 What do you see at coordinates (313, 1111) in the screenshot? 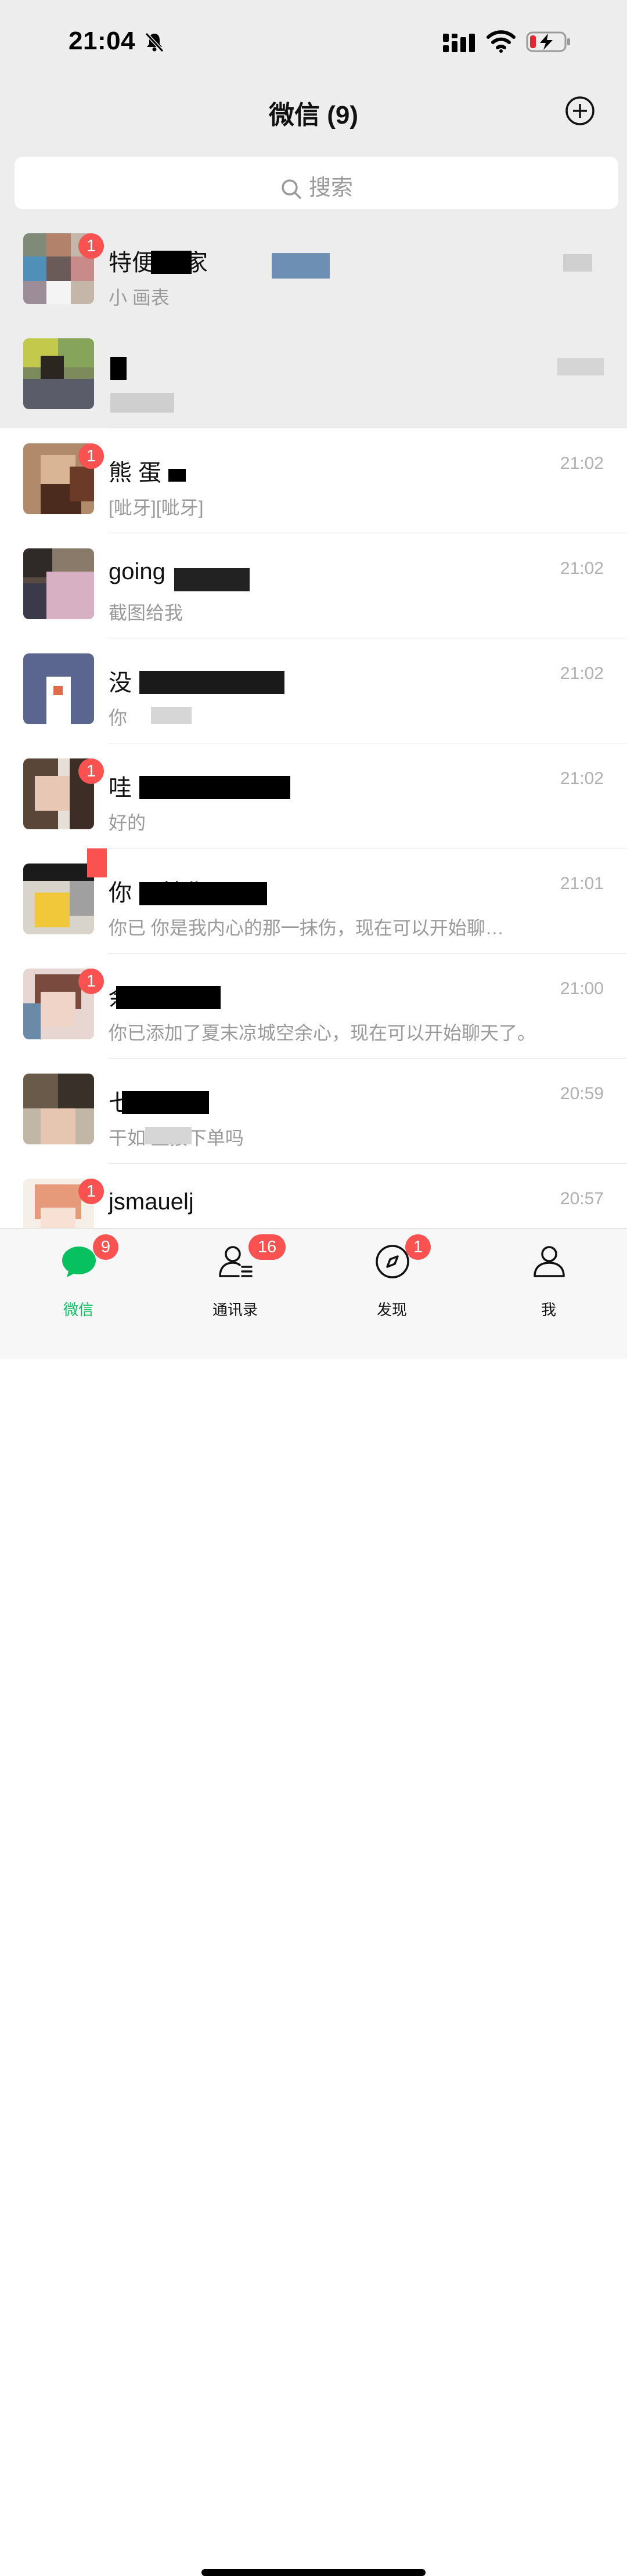
I see `chat-row: 七 干如 直接下单吗 20:59` at bounding box center [313, 1111].